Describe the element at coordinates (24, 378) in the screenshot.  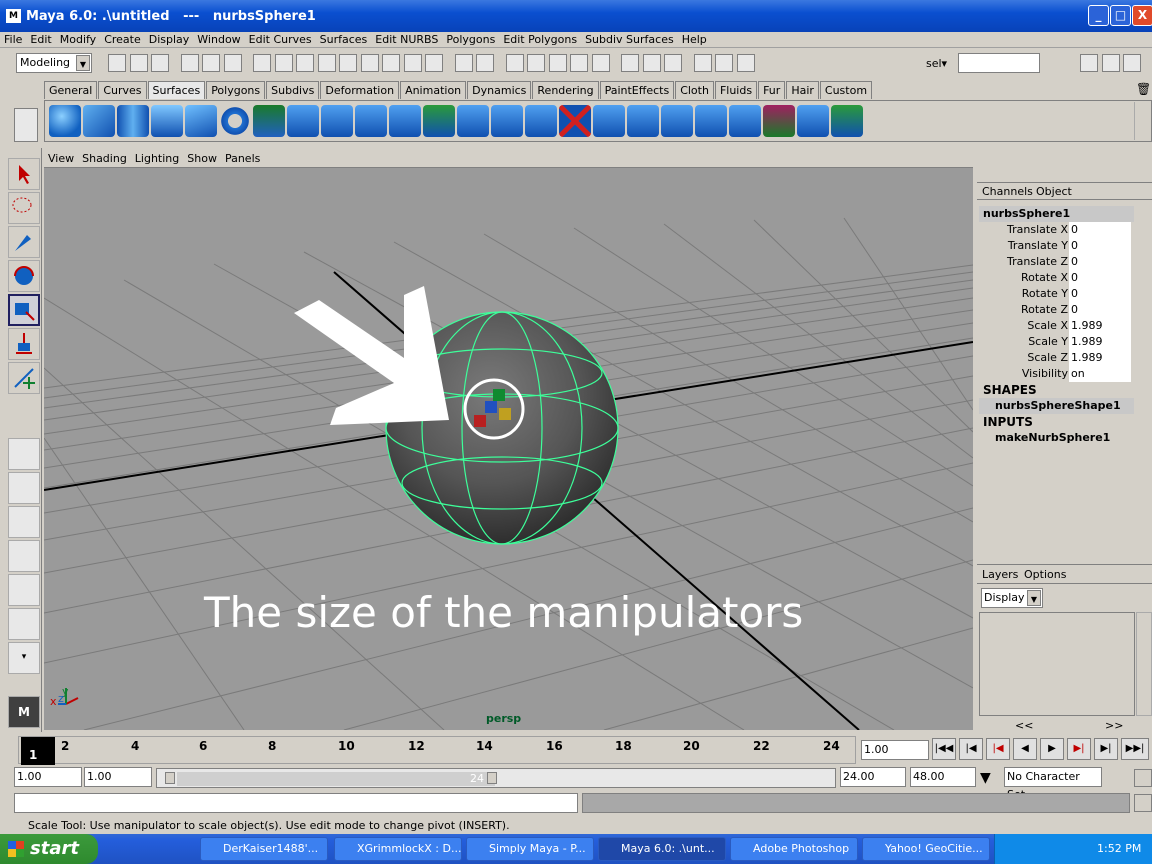
I see `show-manipulator-tool-icon` at that location.